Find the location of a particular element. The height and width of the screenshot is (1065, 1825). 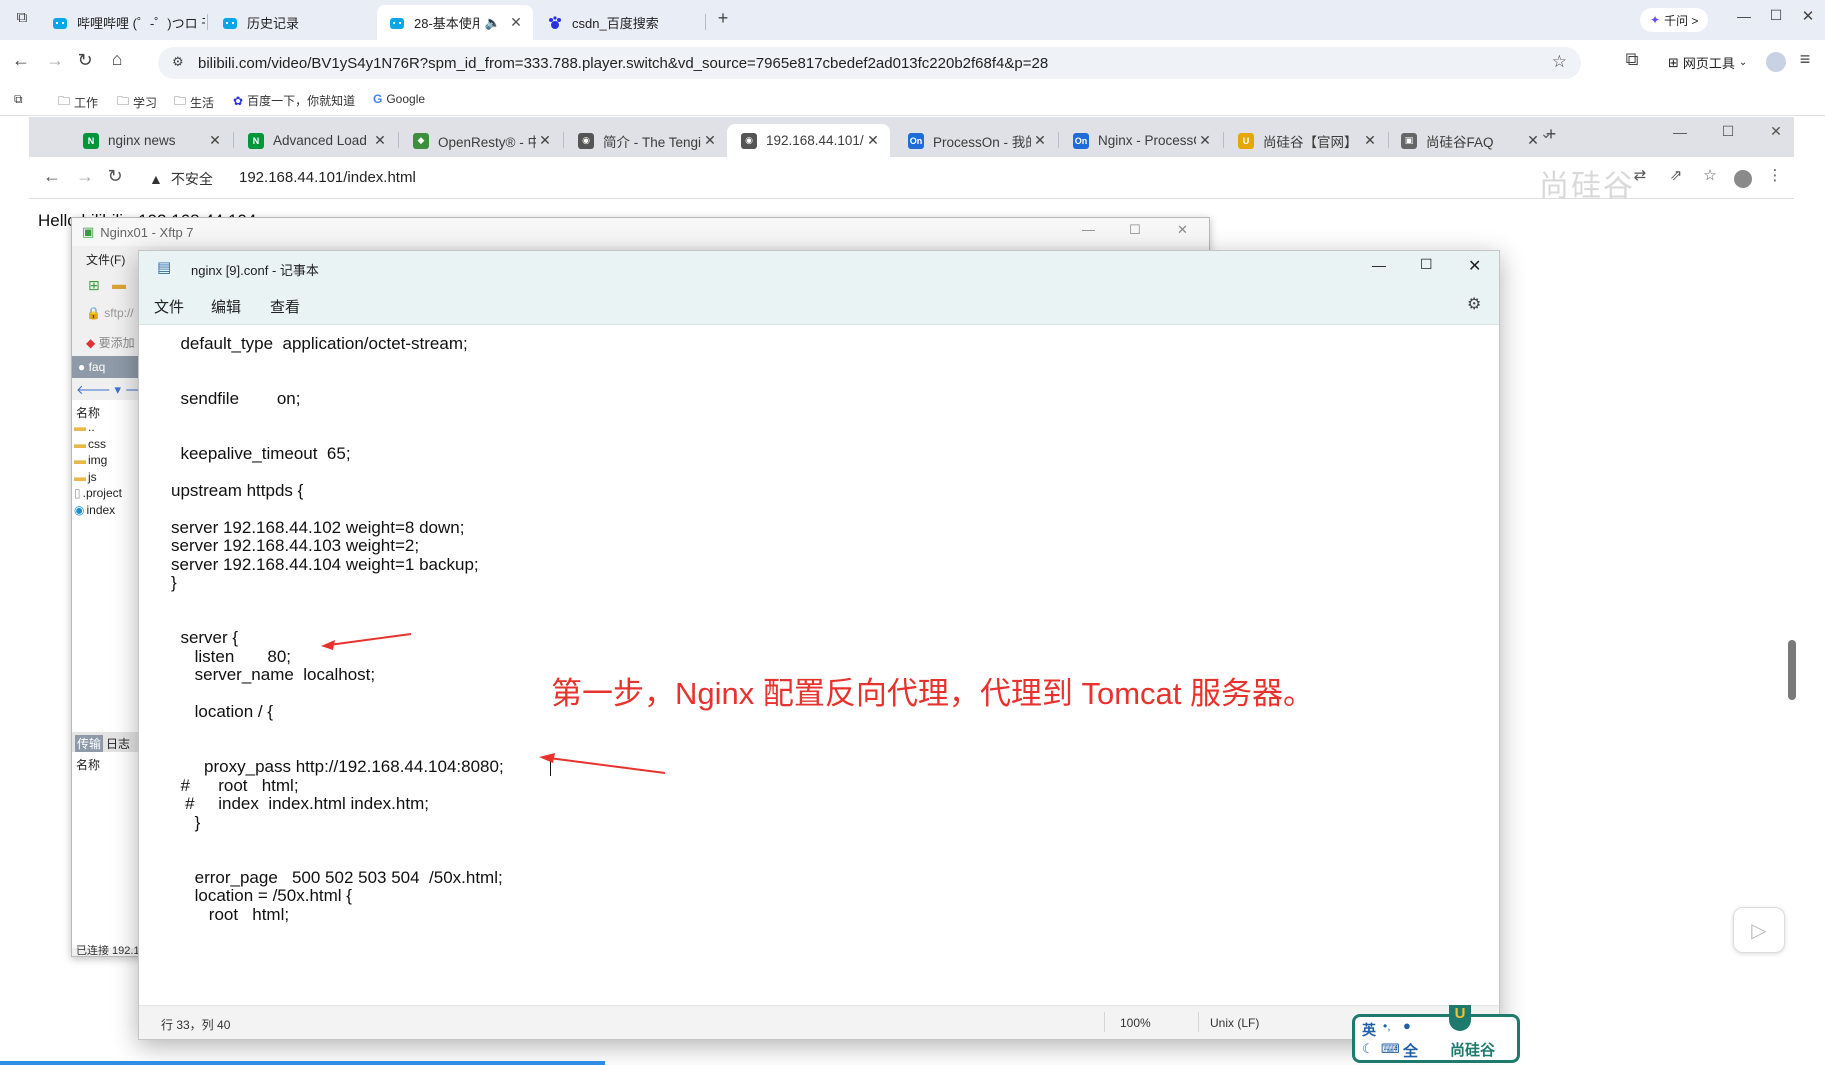

inner-tab-1: Nnginx news ✕ is located at coordinates (150, 140).